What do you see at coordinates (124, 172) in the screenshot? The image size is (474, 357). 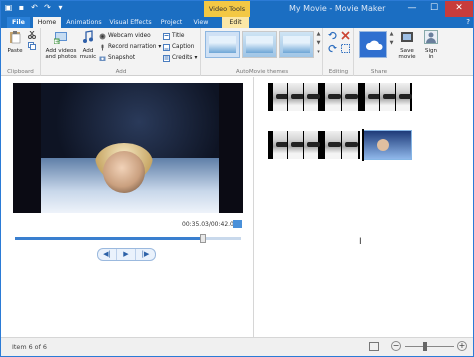 I see `video-frame-face` at bounding box center [124, 172].